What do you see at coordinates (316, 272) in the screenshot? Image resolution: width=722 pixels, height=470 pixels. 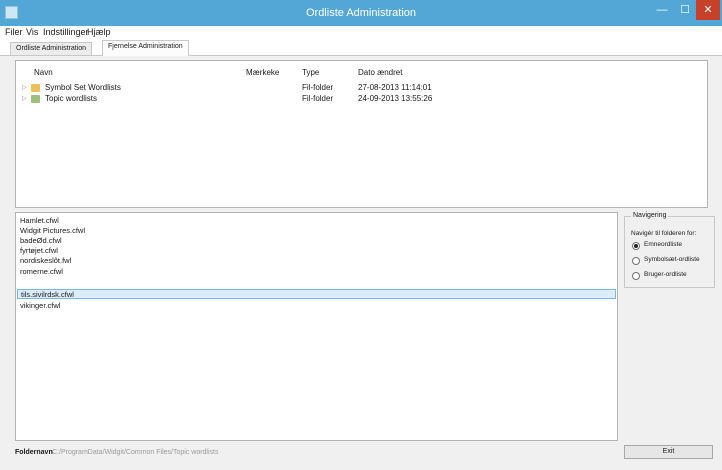 I see `list-item: romerne.cfwl` at bounding box center [316, 272].